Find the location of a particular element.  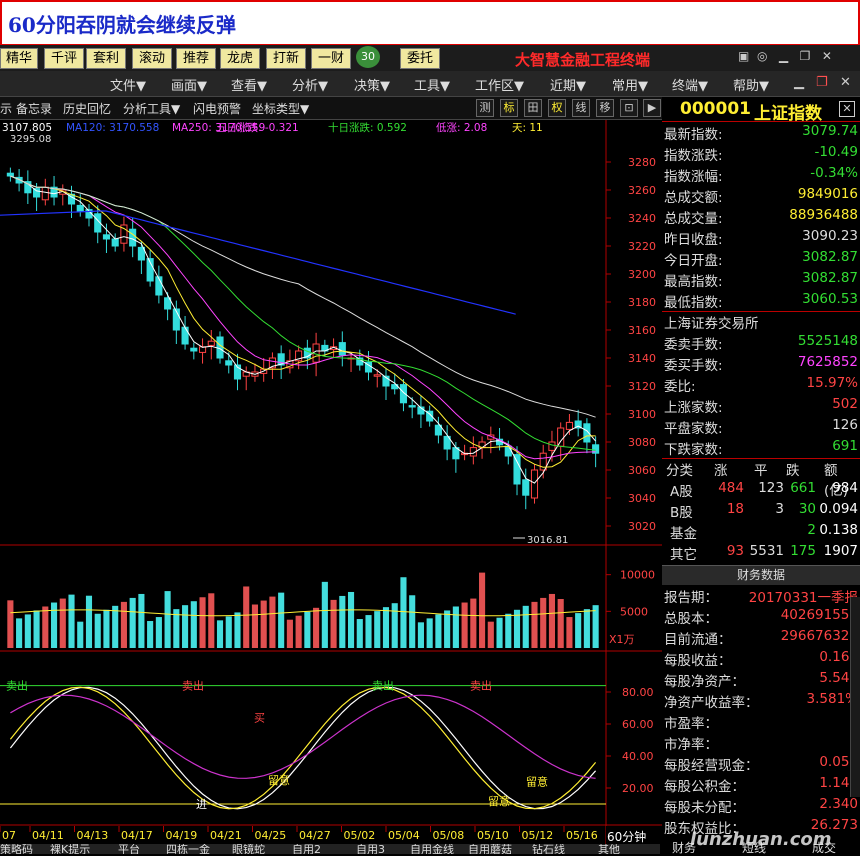

menu-view: 查看▼ is located at coordinates (249, 84).